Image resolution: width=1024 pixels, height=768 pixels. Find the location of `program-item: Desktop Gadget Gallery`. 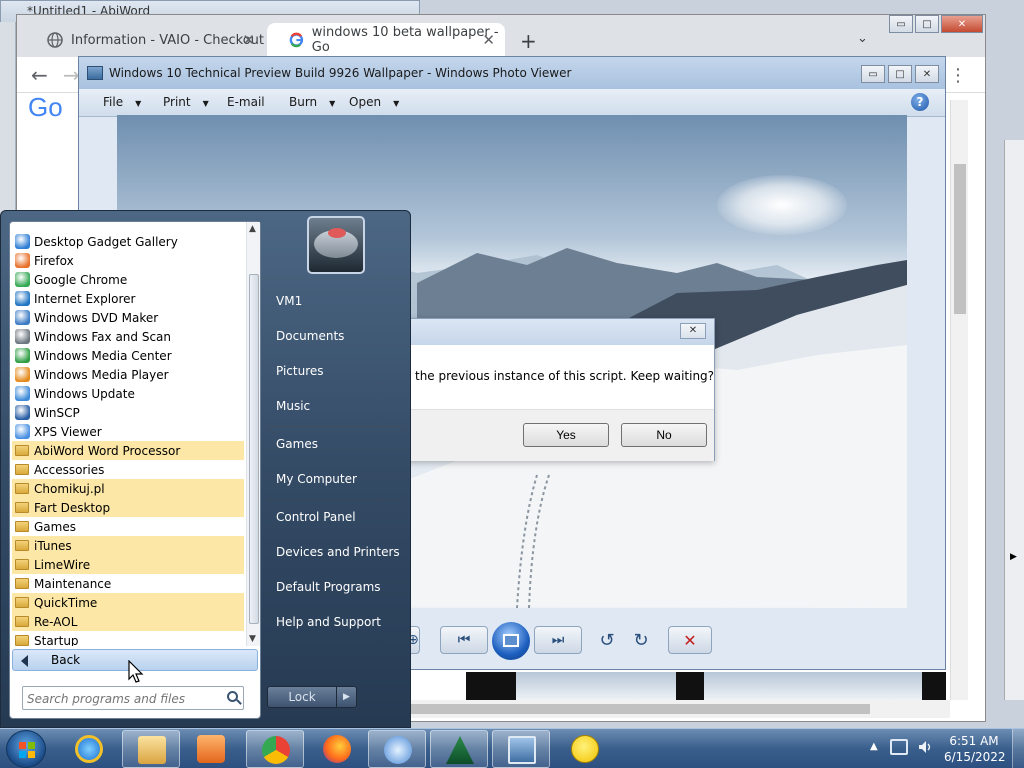

program-item: Desktop Gadget Gallery is located at coordinates (128, 241).